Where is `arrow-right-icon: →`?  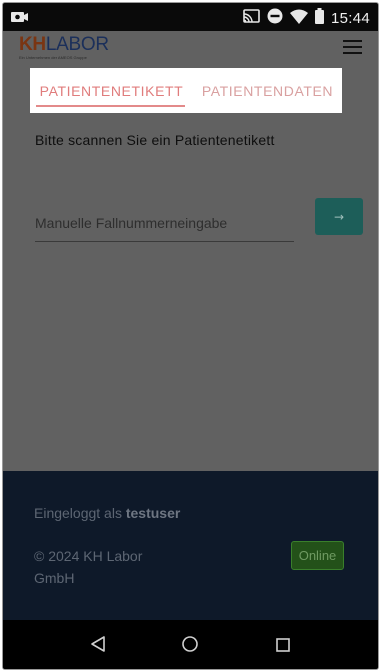
arrow-right-icon: → is located at coordinates (339, 216).